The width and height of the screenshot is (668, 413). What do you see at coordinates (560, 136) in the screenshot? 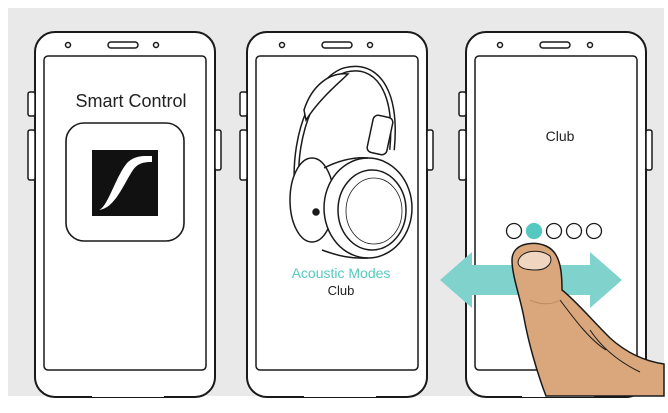
I see `current-mode-title: Club` at bounding box center [560, 136].